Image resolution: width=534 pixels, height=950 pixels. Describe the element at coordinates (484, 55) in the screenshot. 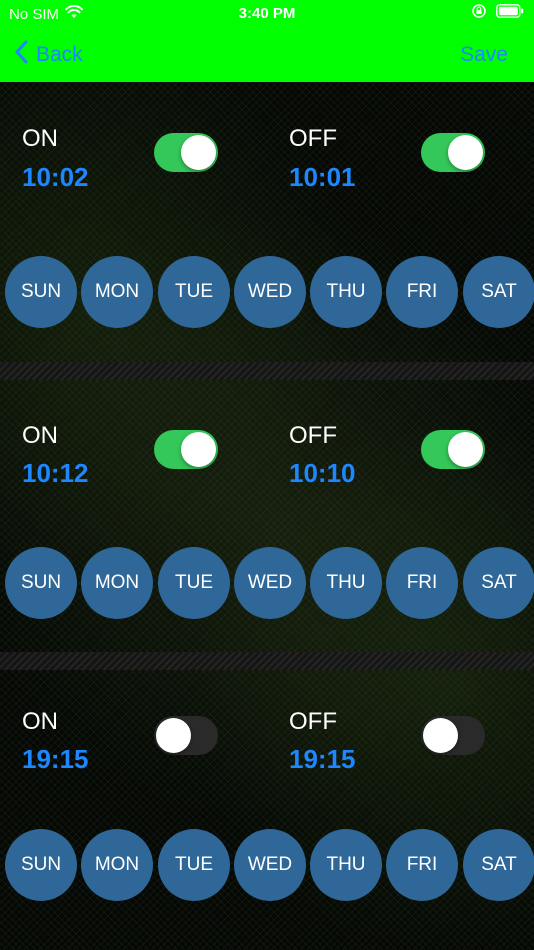

I see `save-button: Save` at that location.